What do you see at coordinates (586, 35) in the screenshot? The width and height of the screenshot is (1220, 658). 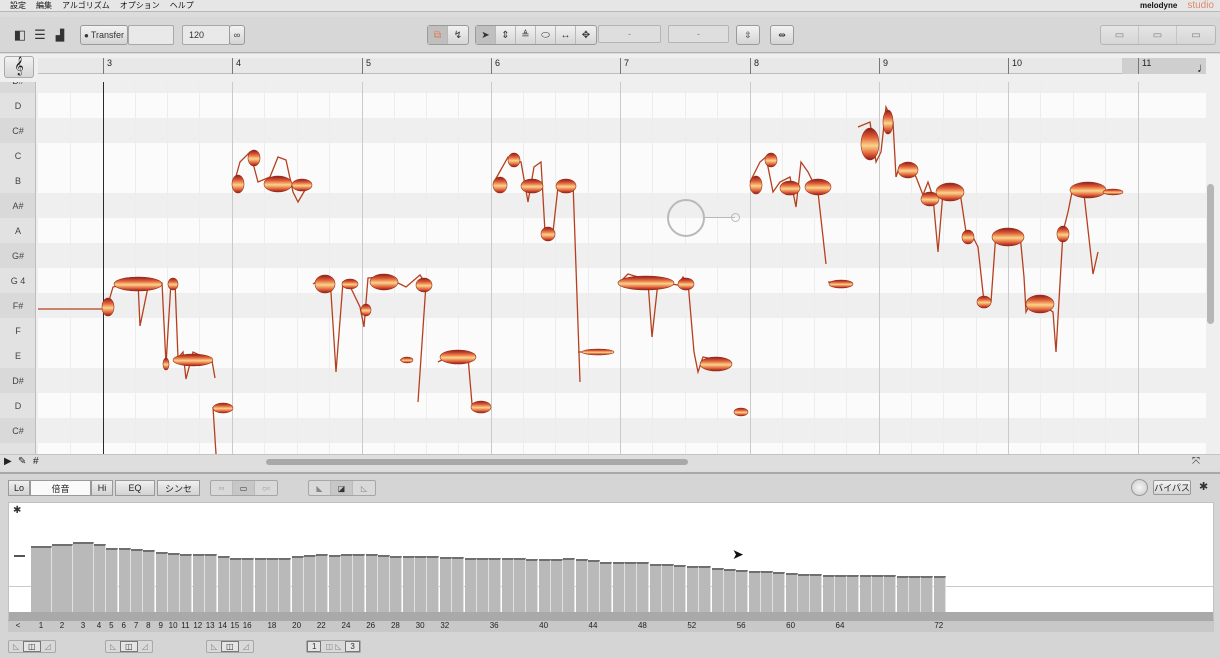 I see `separation-tool-icon: ✥` at bounding box center [586, 35].